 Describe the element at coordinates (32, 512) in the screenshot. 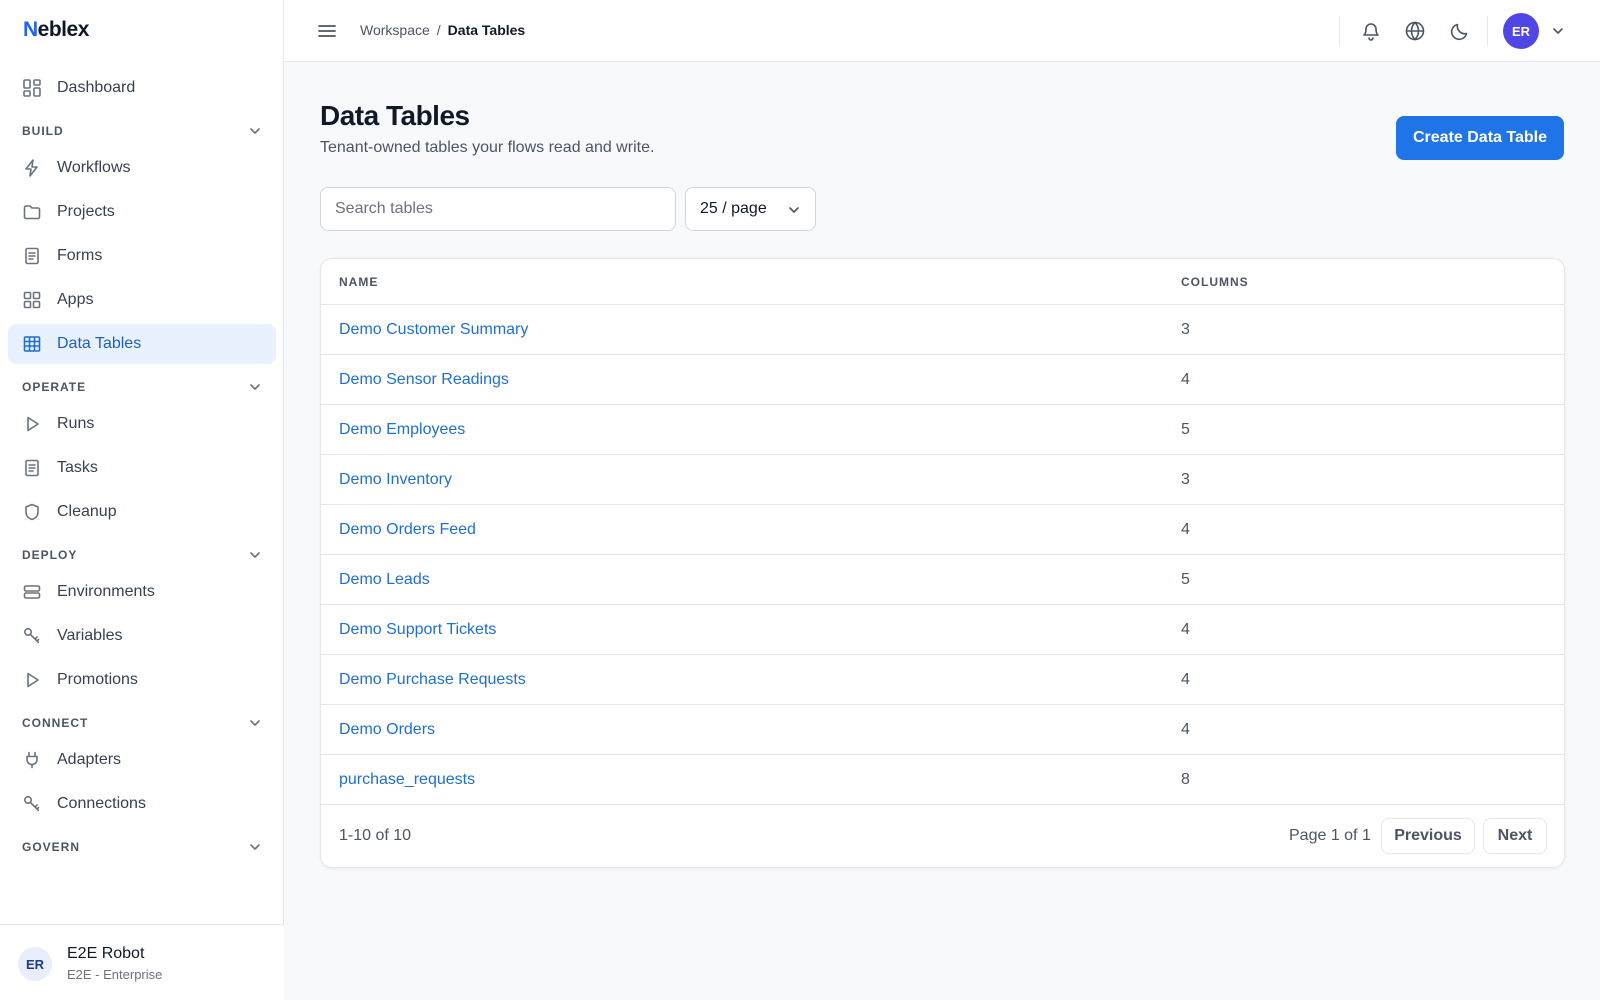

I see `shield-icon` at that location.